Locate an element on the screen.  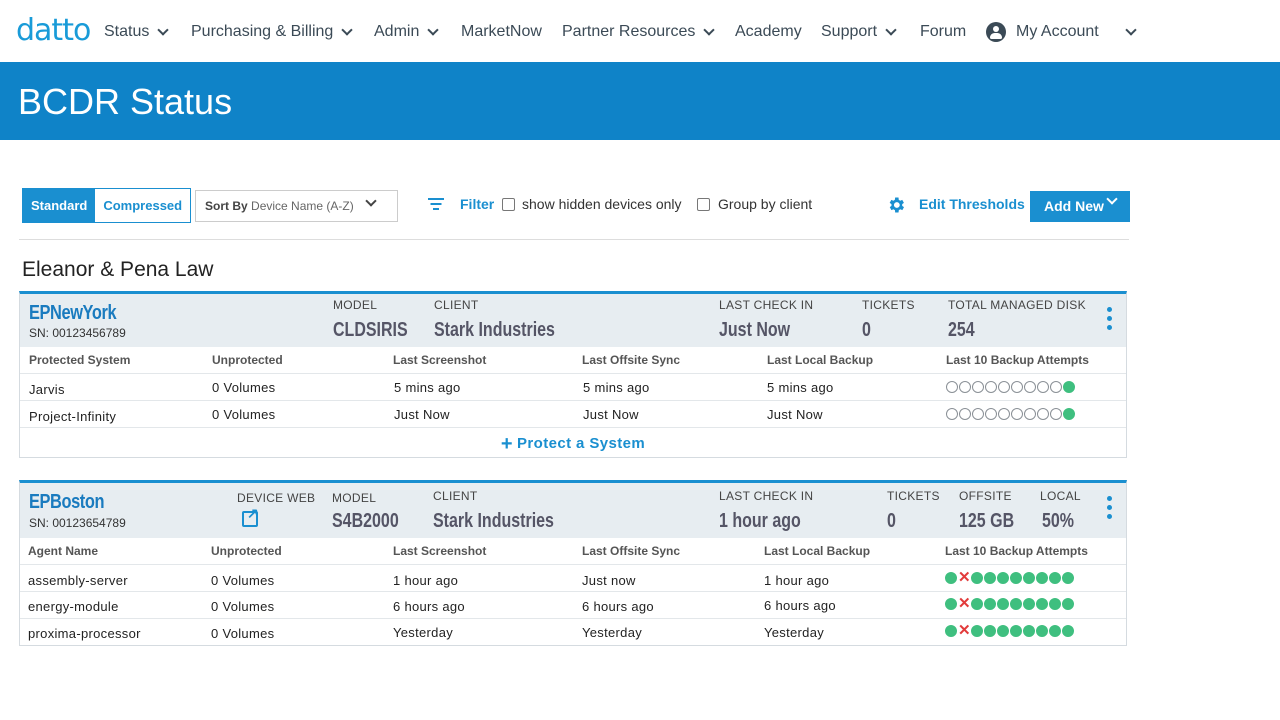
filter-icon is located at coordinates (436, 204).